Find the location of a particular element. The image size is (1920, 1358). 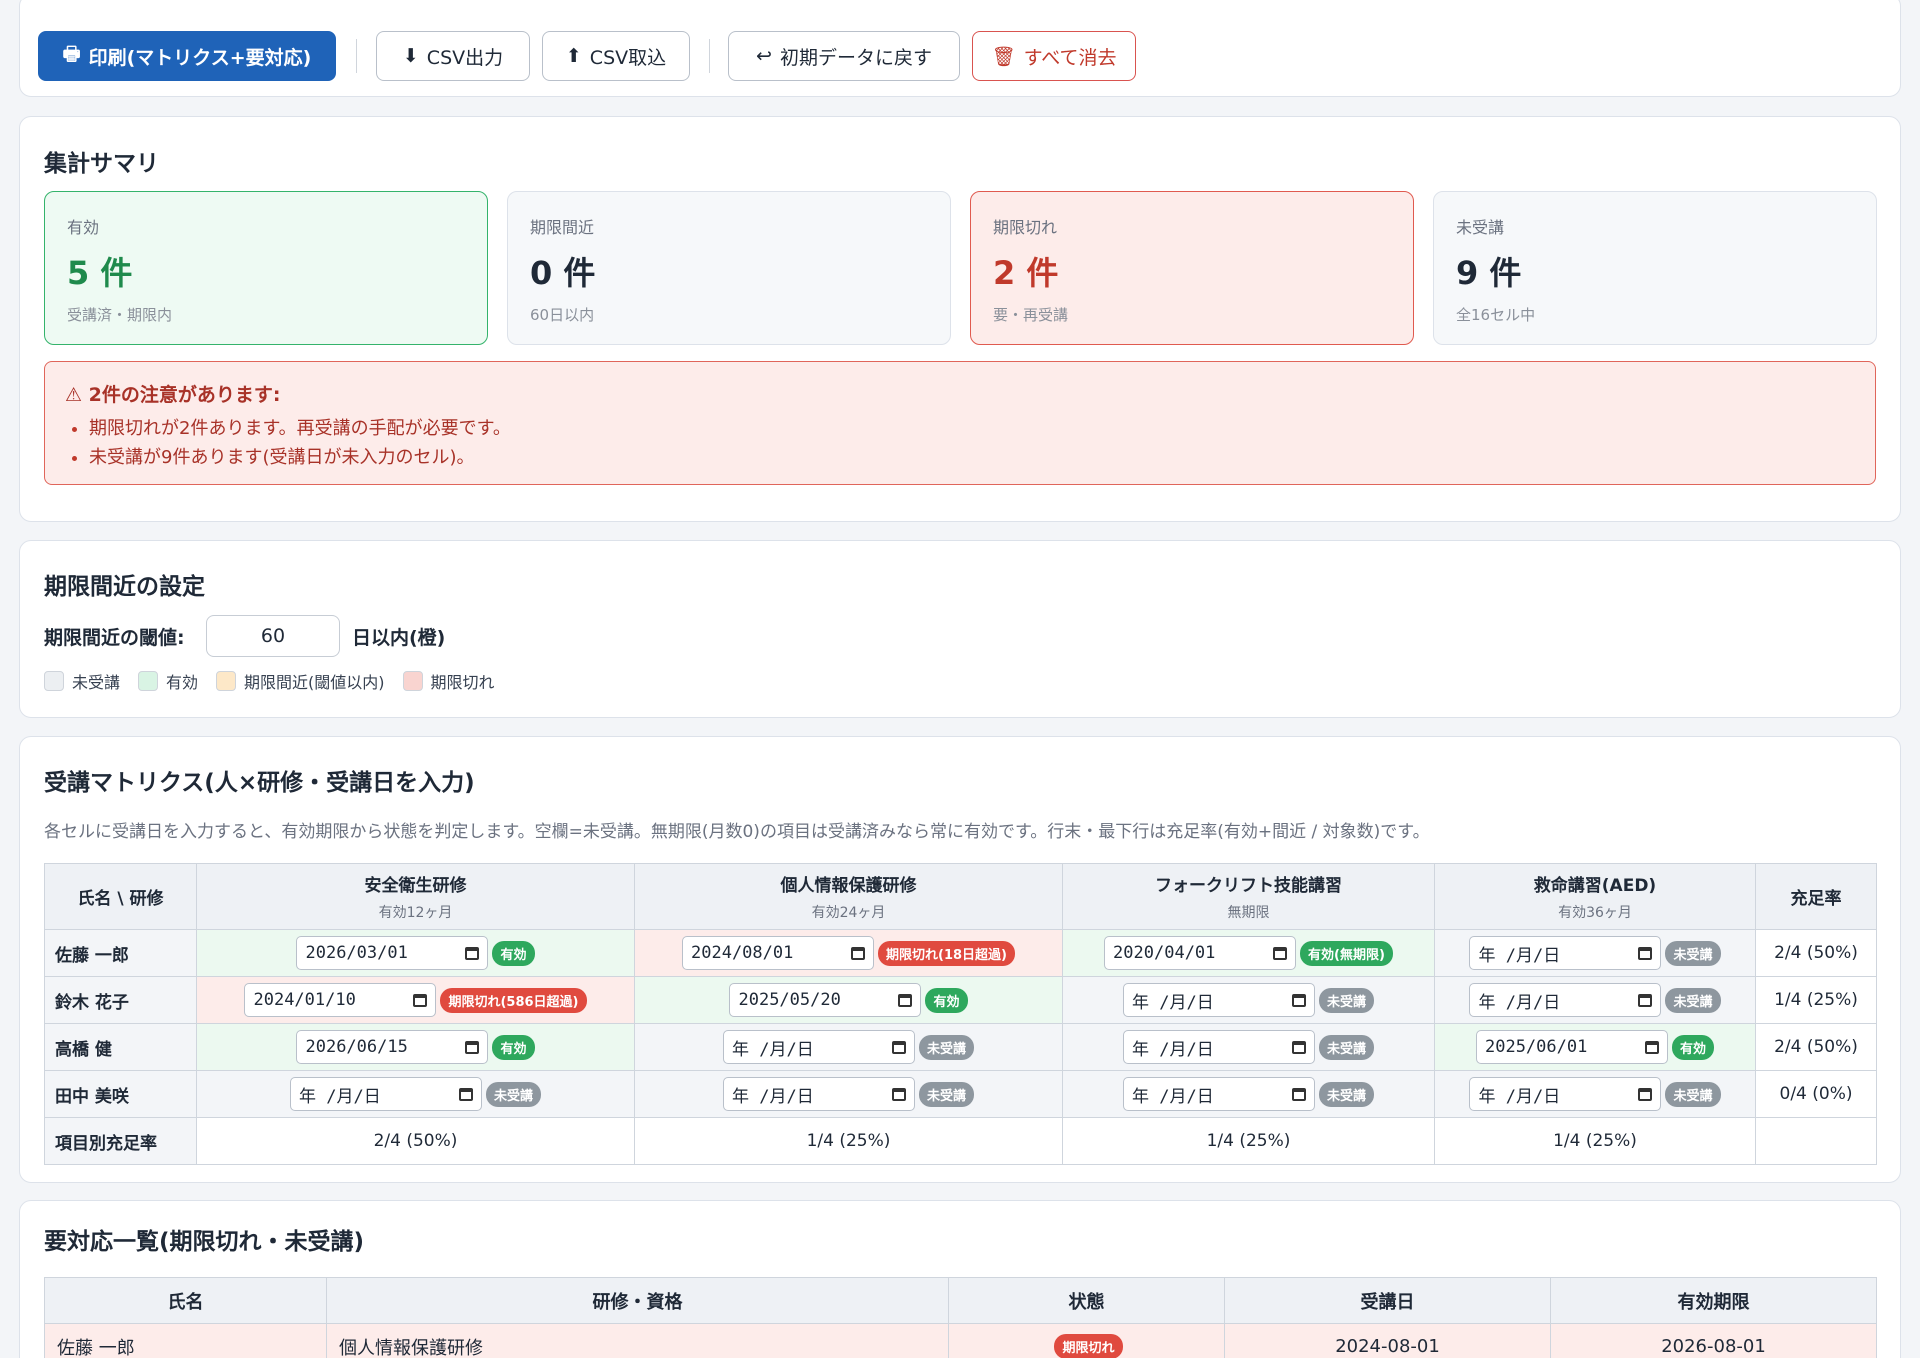

training-cell: 2024/08/01 期限切れ(18日超過) is located at coordinates (848, 953).